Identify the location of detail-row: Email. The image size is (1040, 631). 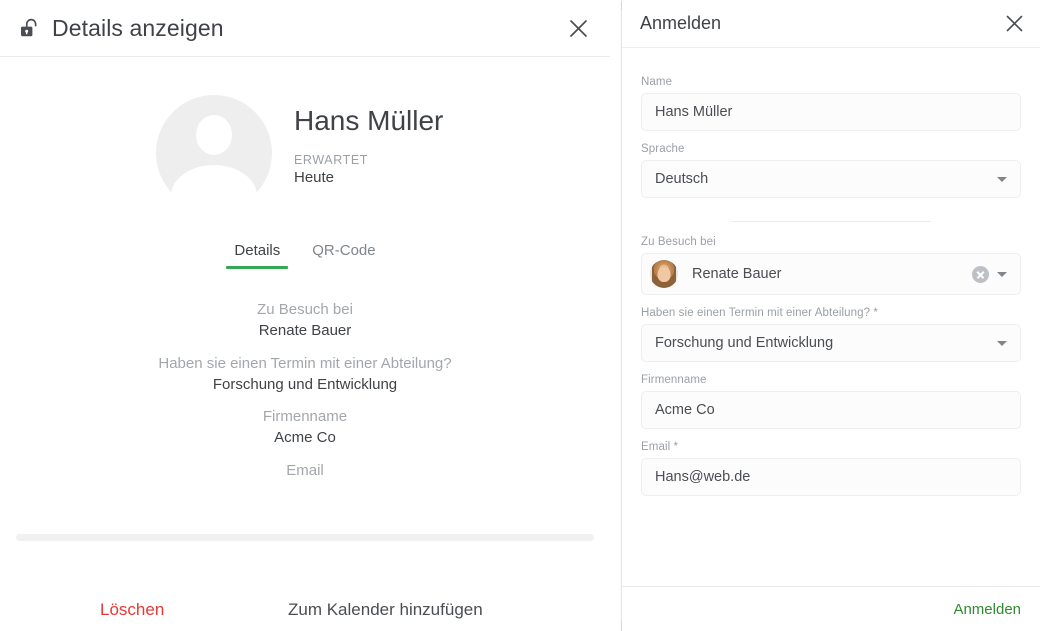
(305, 470).